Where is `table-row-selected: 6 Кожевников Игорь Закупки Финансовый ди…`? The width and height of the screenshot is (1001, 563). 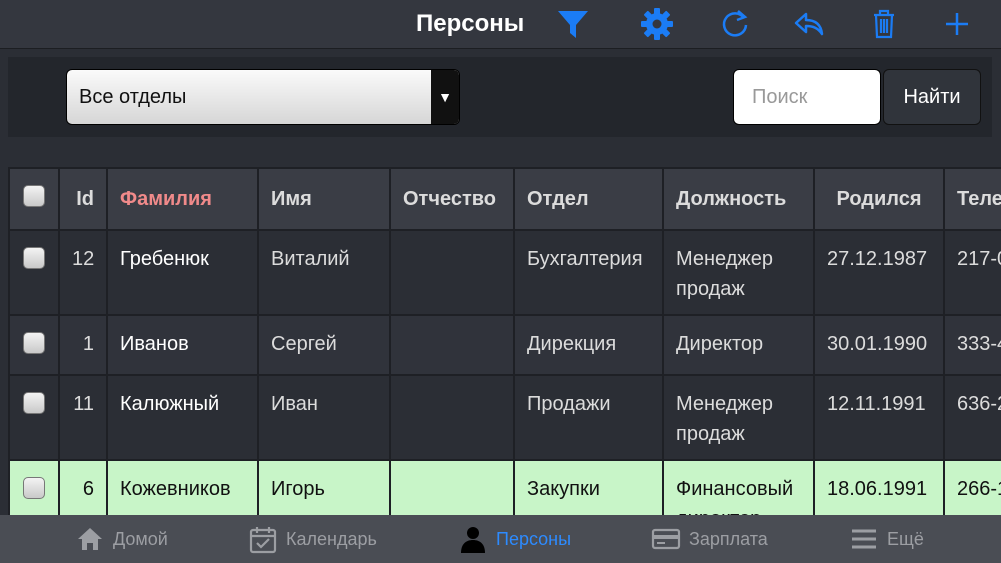 table-row-selected: 6 Кожевников Игорь Закупки Финансовый ди… is located at coordinates (504, 487).